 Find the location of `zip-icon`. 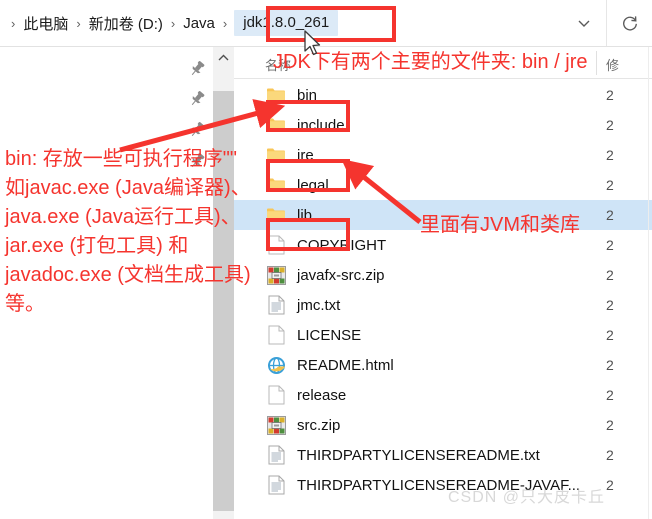

zip-icon is located at coordinates (276, 425).